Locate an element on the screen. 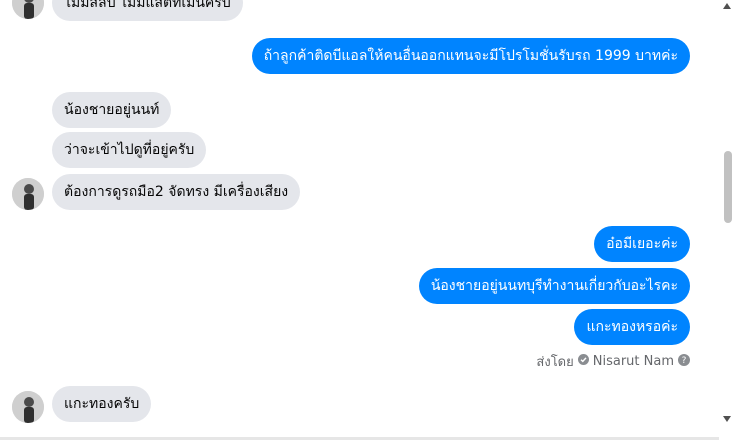 The image size is (736, 440). sent-by-info: ส่งโดย Nisarut Nam ? is located at coordinates (613, 361).